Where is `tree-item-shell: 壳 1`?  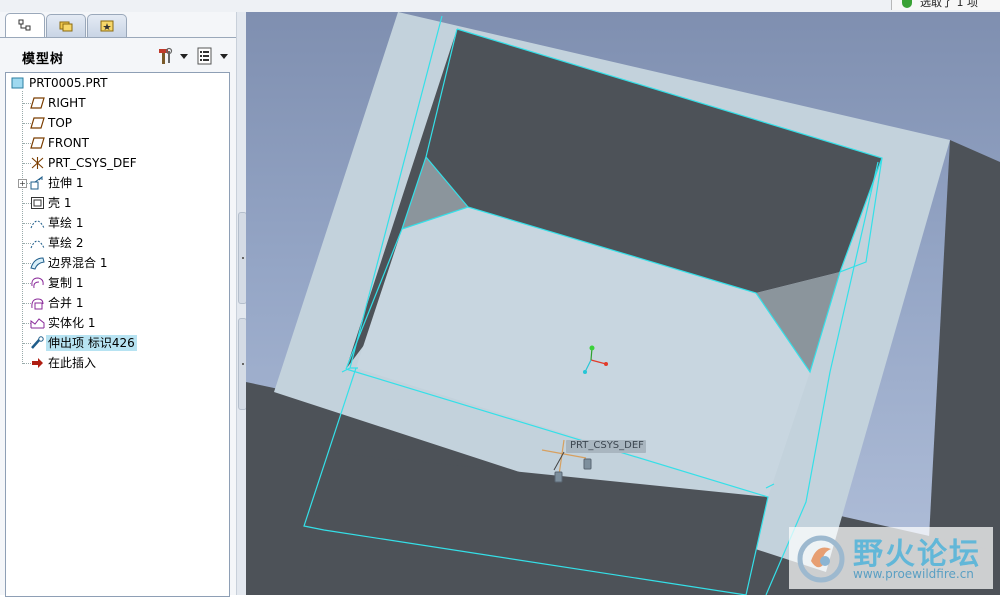 tree-item-shell: 壳 1 is located at coordinates (117, 203).